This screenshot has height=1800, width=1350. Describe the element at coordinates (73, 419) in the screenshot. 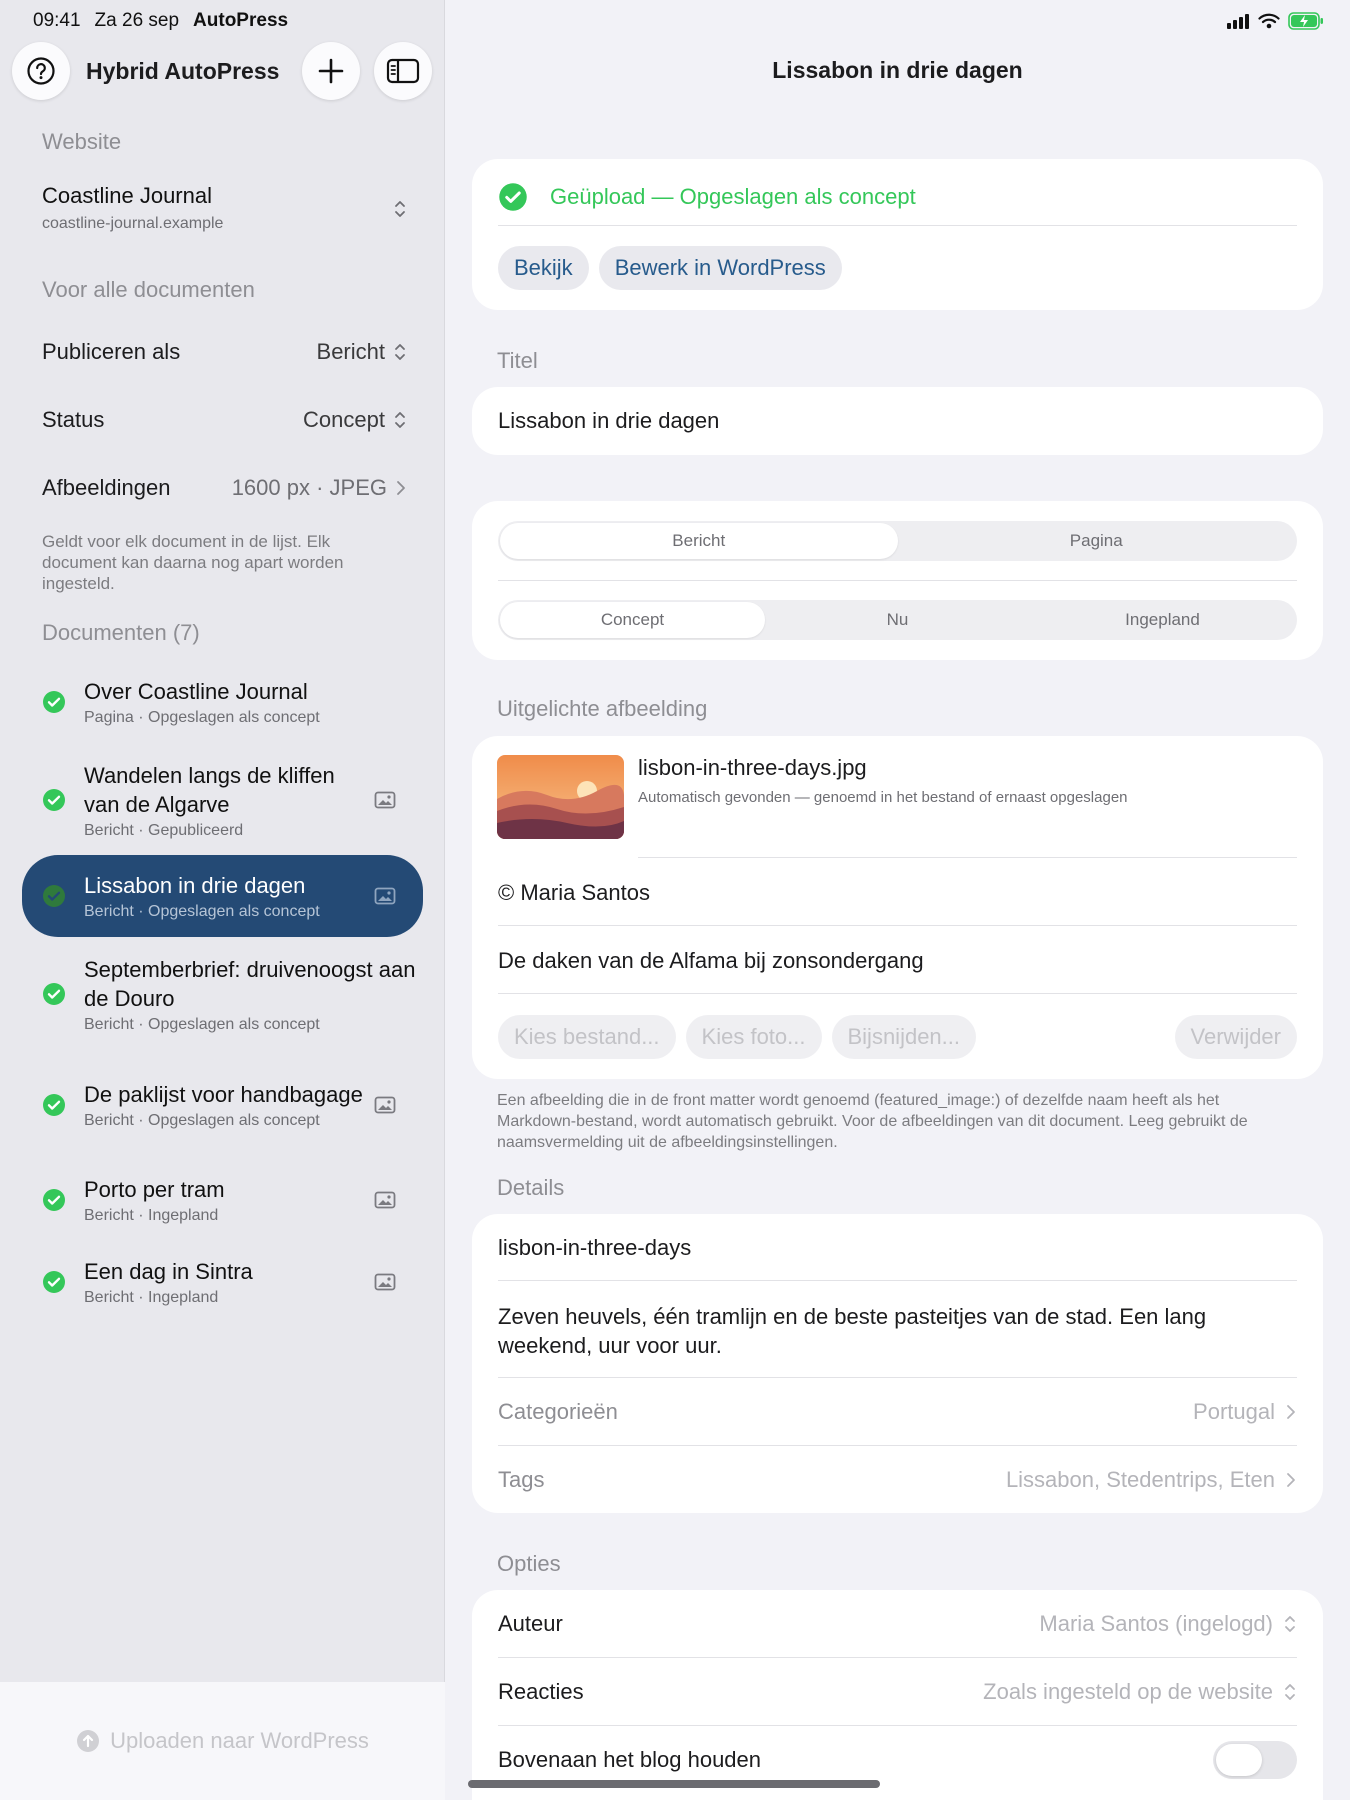

I see `status-label: Status` at that location.